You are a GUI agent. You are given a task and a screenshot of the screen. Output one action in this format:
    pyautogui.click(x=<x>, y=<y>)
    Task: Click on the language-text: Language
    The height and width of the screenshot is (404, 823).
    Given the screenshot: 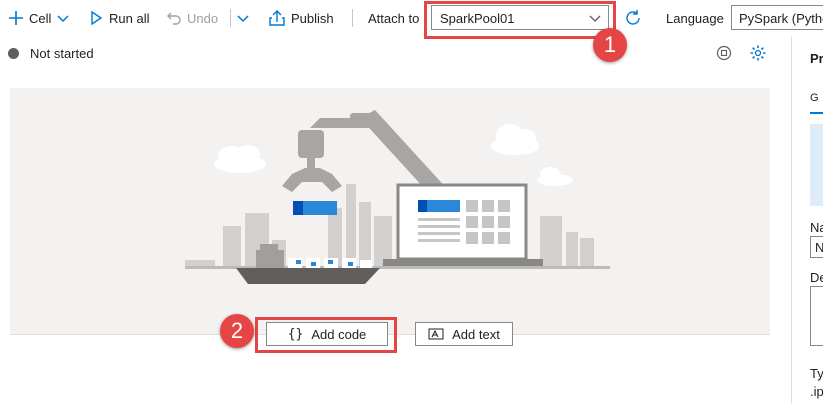 What is the action you would take?
    pyautogui.click(x=695, y=18)
    